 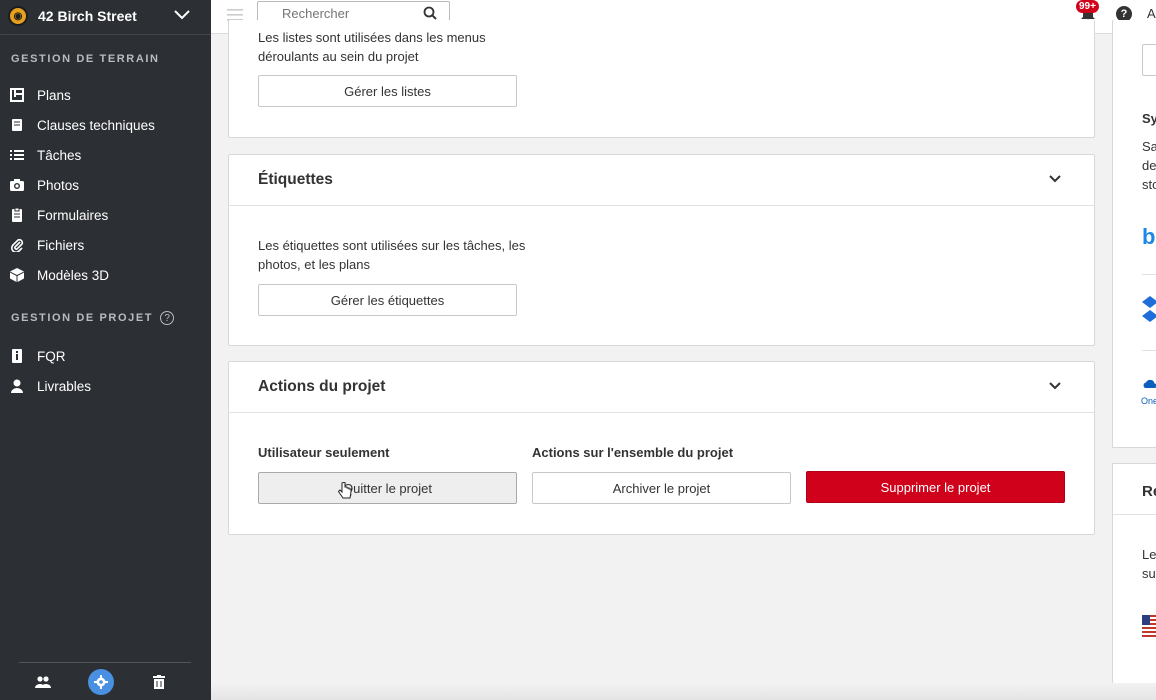 What do you see at coordinates (1149, 60) in the screenshot?
I see `integration-input` at bounding box center [1149, 60].